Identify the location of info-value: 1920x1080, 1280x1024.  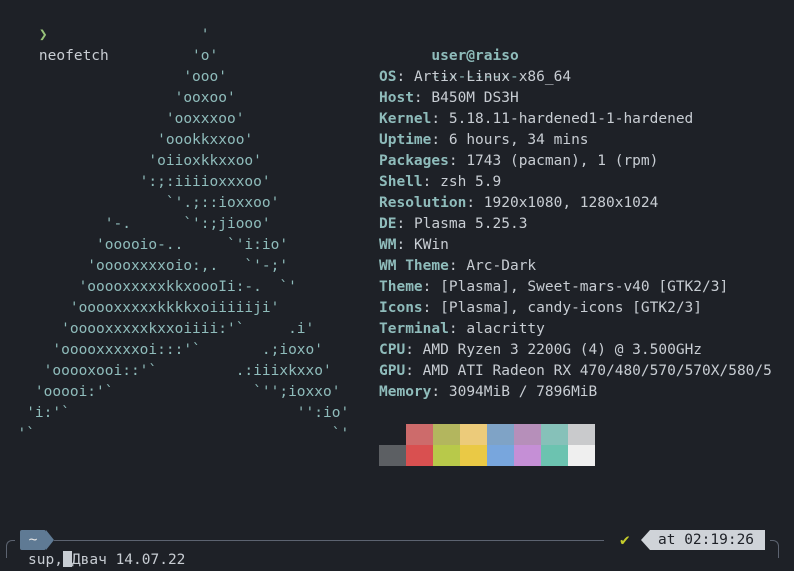
(571, 203).